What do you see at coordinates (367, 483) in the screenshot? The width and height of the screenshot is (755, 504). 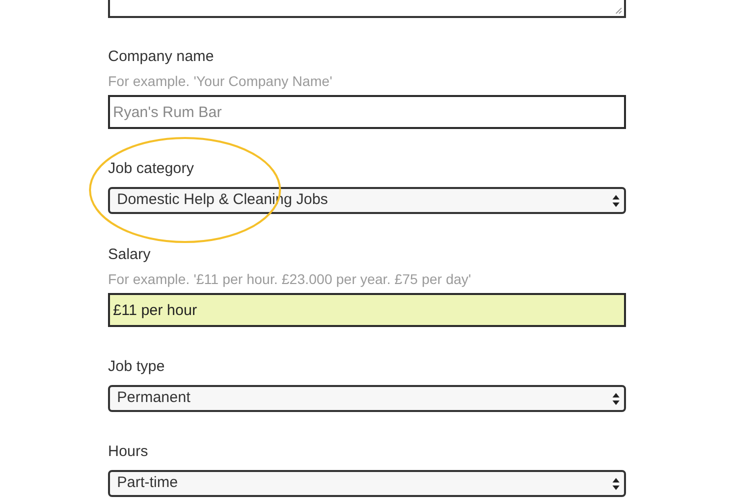 I see `select-dropdown: Part-time` at bounding box center [367, 483].